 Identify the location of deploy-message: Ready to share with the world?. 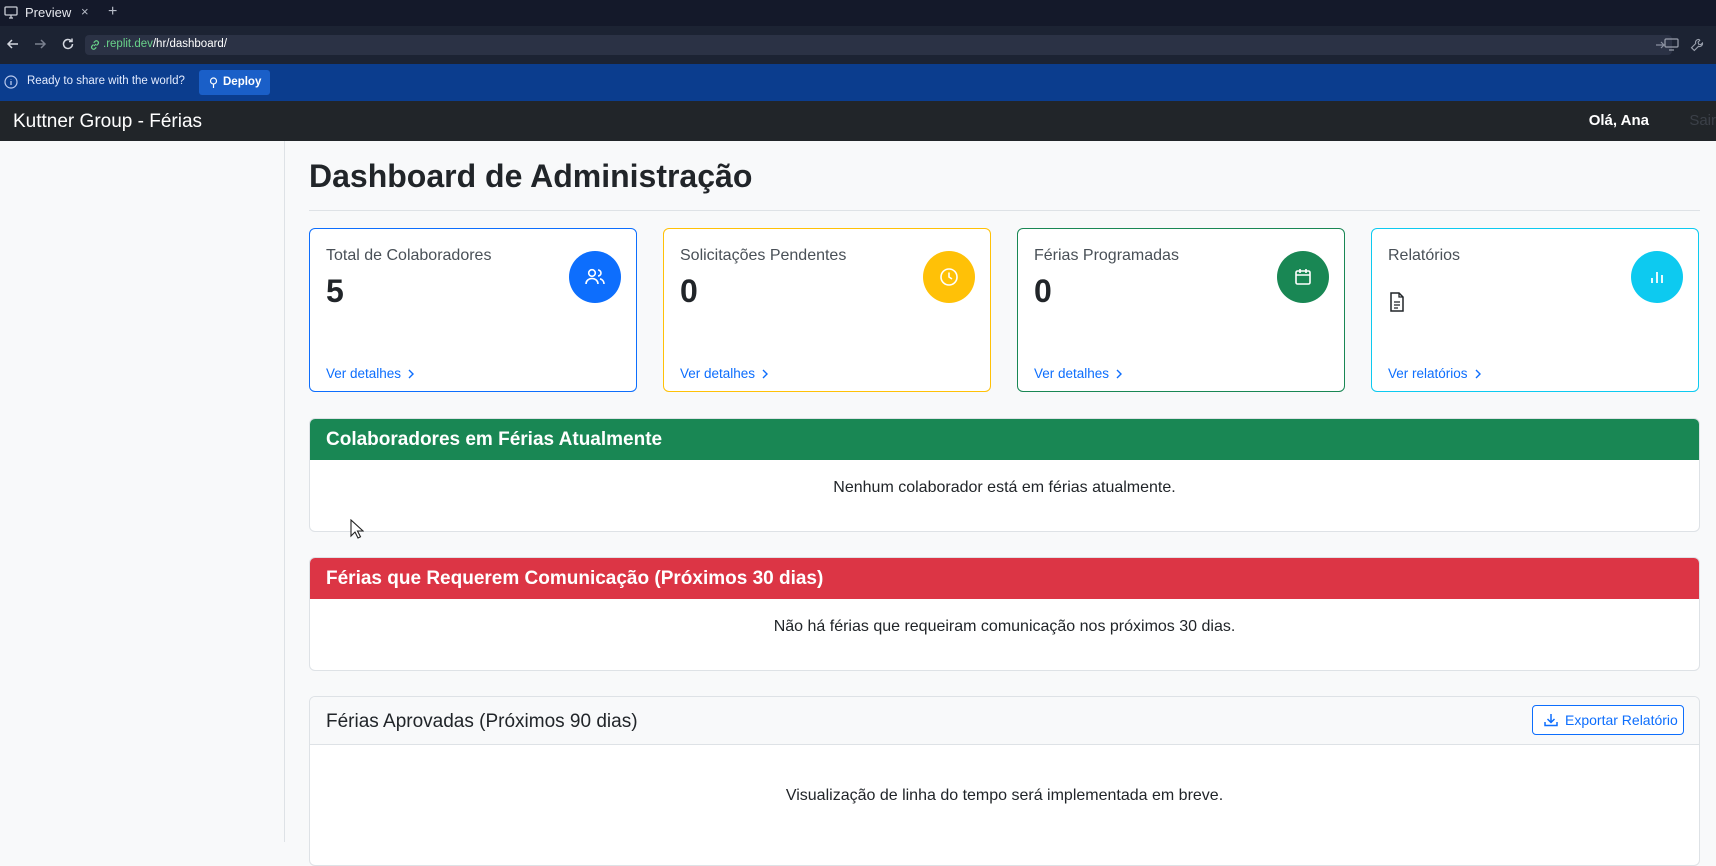
(106, 81).